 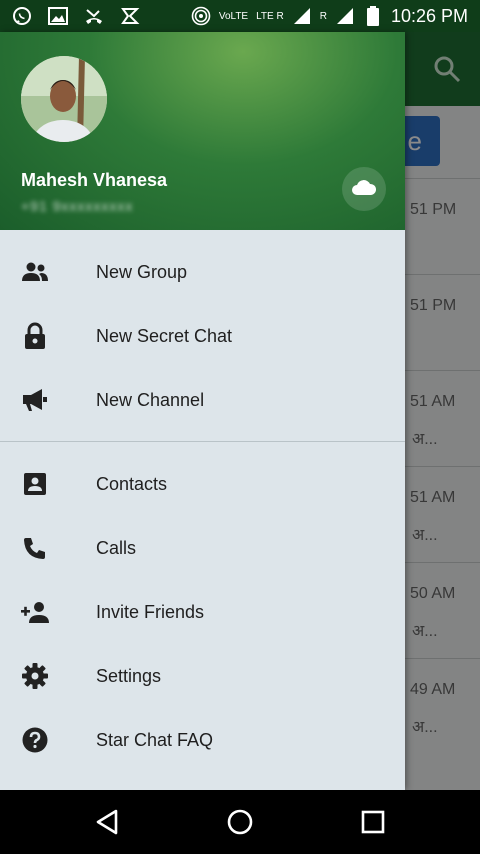 What do you see at coordinates (202, 484) in the screenshot?
I see `menu-item-contacts: Contacts` at bounding box center [202, 484].